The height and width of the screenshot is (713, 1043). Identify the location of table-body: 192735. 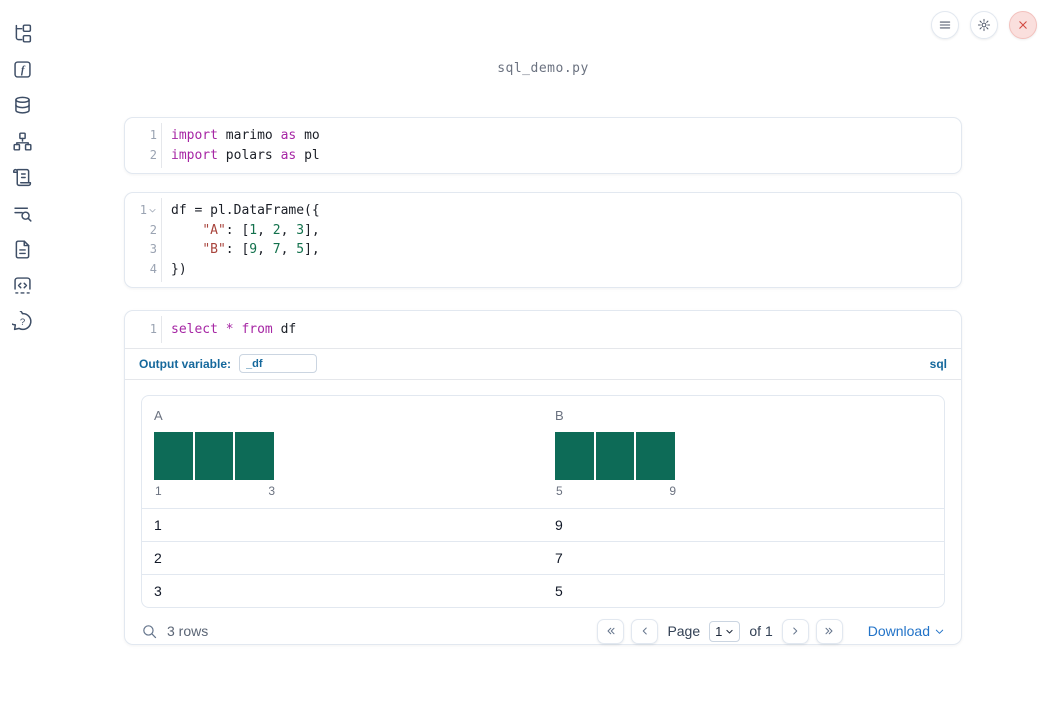
(543, 557).